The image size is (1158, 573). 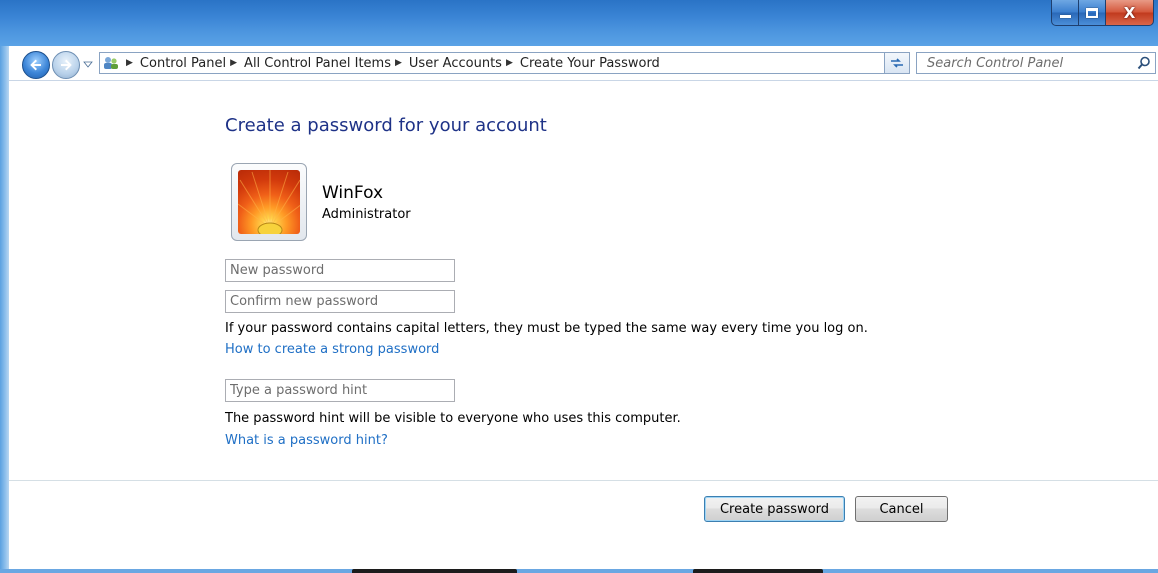 I want to click on close-icon: X, so click(x=1129, y=12).